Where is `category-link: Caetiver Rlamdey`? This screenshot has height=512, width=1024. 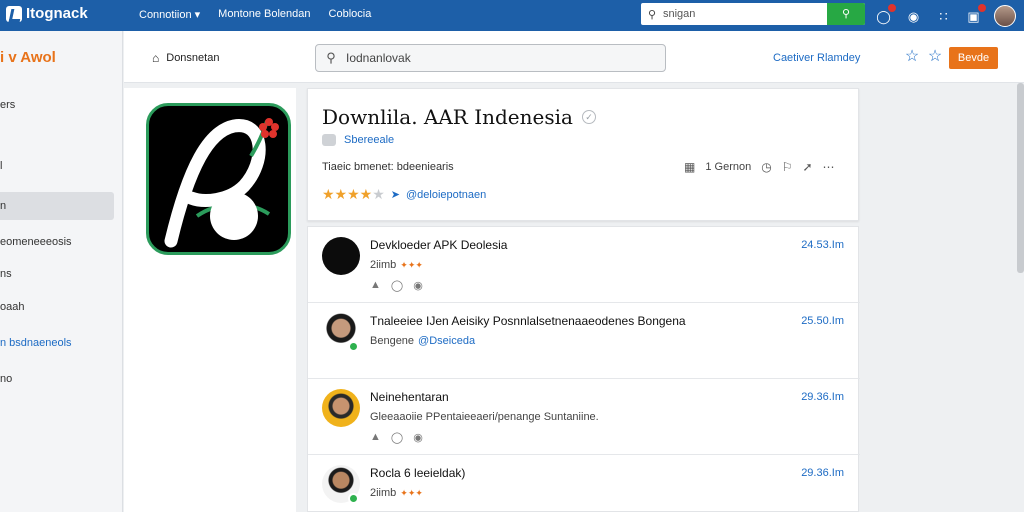 category-link: Caetiver Rlamdey is located at coordinates (816, 58).